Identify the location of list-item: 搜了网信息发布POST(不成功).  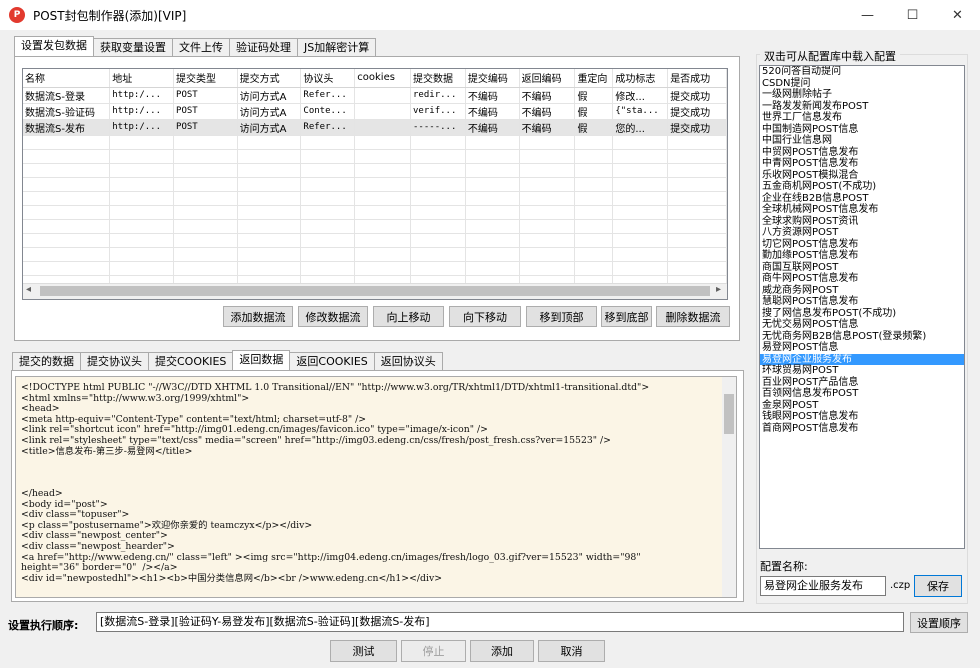
(862, 314).